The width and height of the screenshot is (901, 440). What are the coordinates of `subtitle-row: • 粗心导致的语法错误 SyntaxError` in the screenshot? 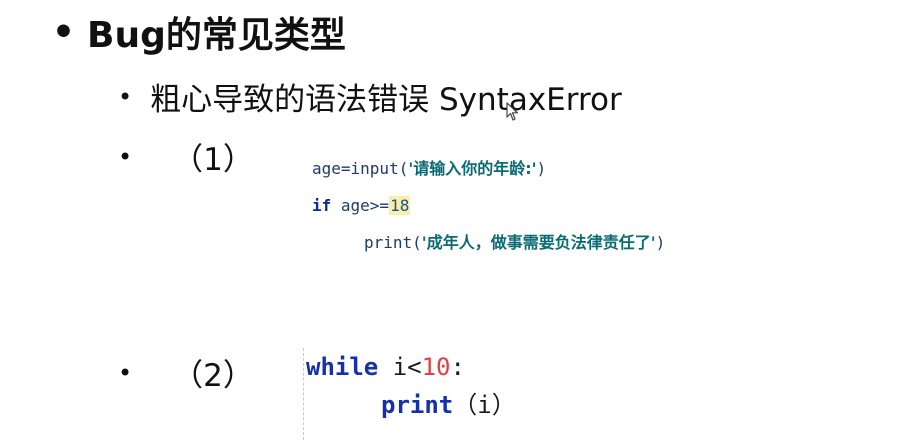 It's located at (370, 96).